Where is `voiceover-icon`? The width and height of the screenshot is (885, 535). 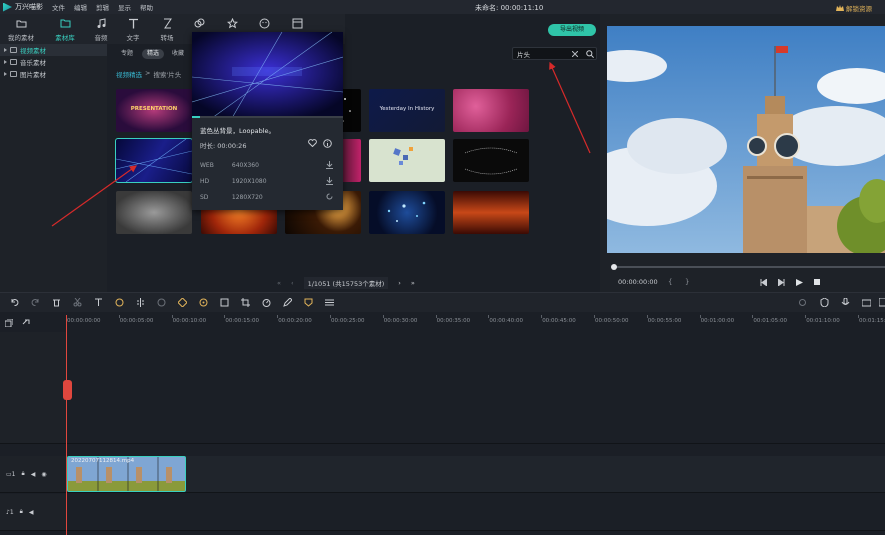
voiceover-icon is located at coordinates (845, 302).